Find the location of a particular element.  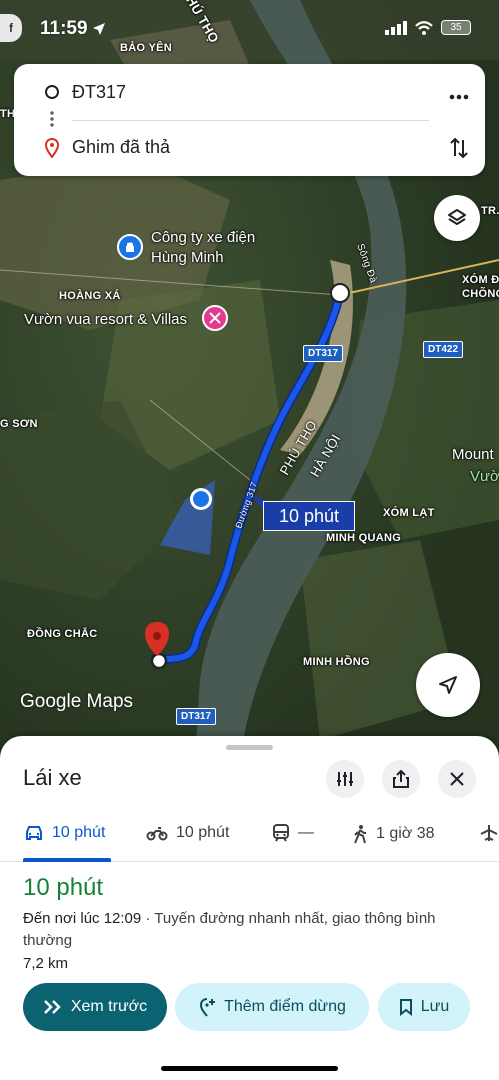

preview-label: Xem trước is located at coordinates (109, 1006).